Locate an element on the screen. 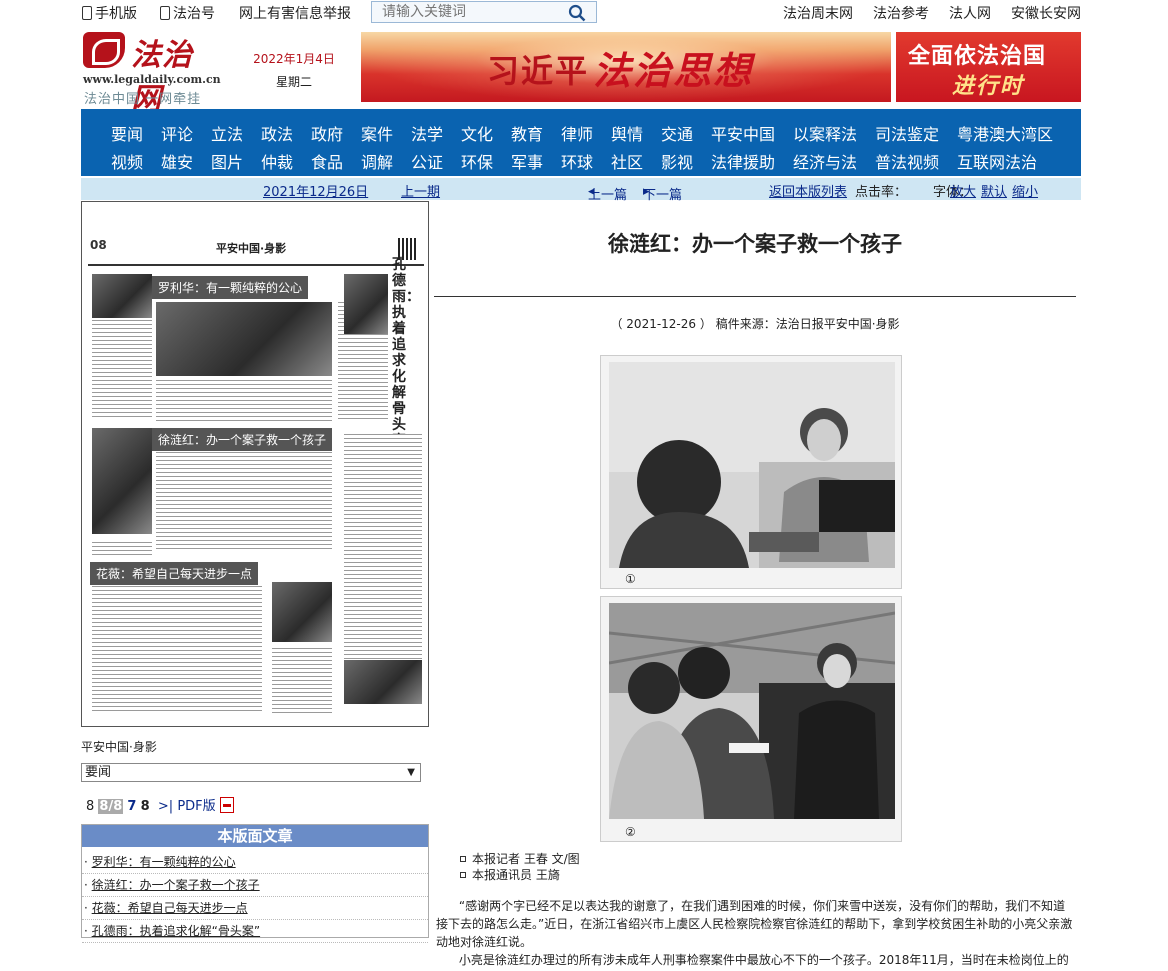 The height and width of the screenshot is (971, 1168). nav-item: 环球 is located at coordinates (577, 161).